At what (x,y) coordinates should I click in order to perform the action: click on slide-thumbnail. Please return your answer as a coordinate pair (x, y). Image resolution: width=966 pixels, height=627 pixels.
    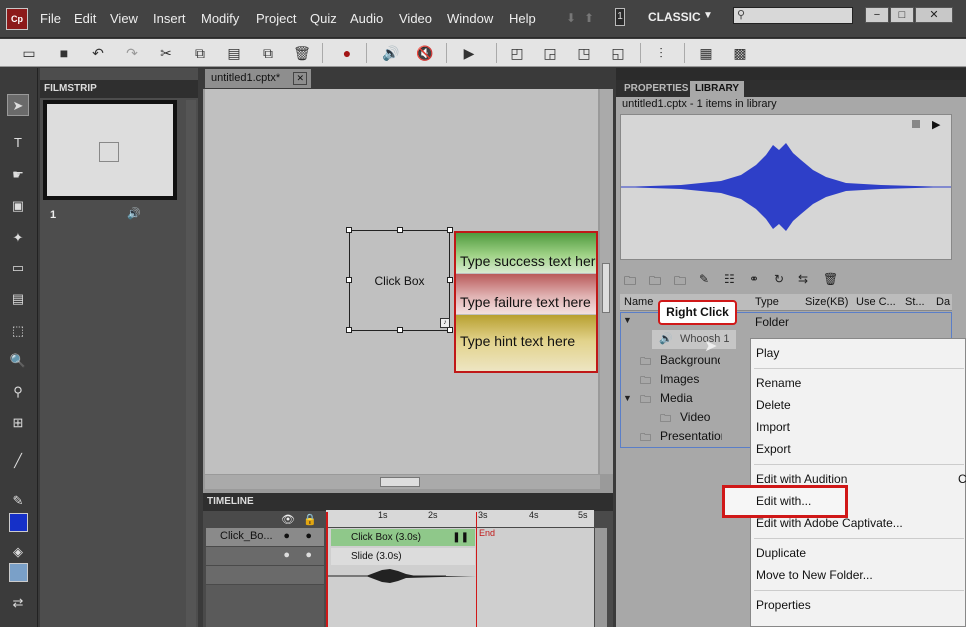
    Looking at the image, I should click on (110, 150).